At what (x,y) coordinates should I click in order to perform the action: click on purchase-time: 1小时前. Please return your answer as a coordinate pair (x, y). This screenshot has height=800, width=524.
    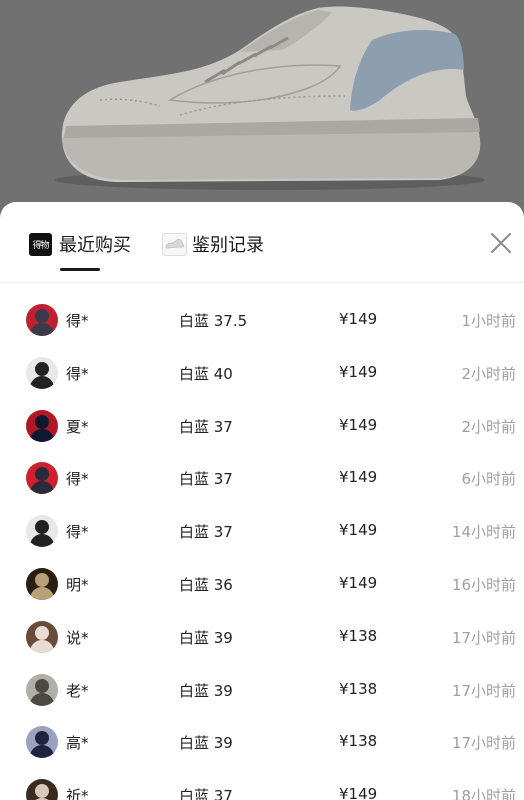
    Looking at the image, I should click on (488, 321).